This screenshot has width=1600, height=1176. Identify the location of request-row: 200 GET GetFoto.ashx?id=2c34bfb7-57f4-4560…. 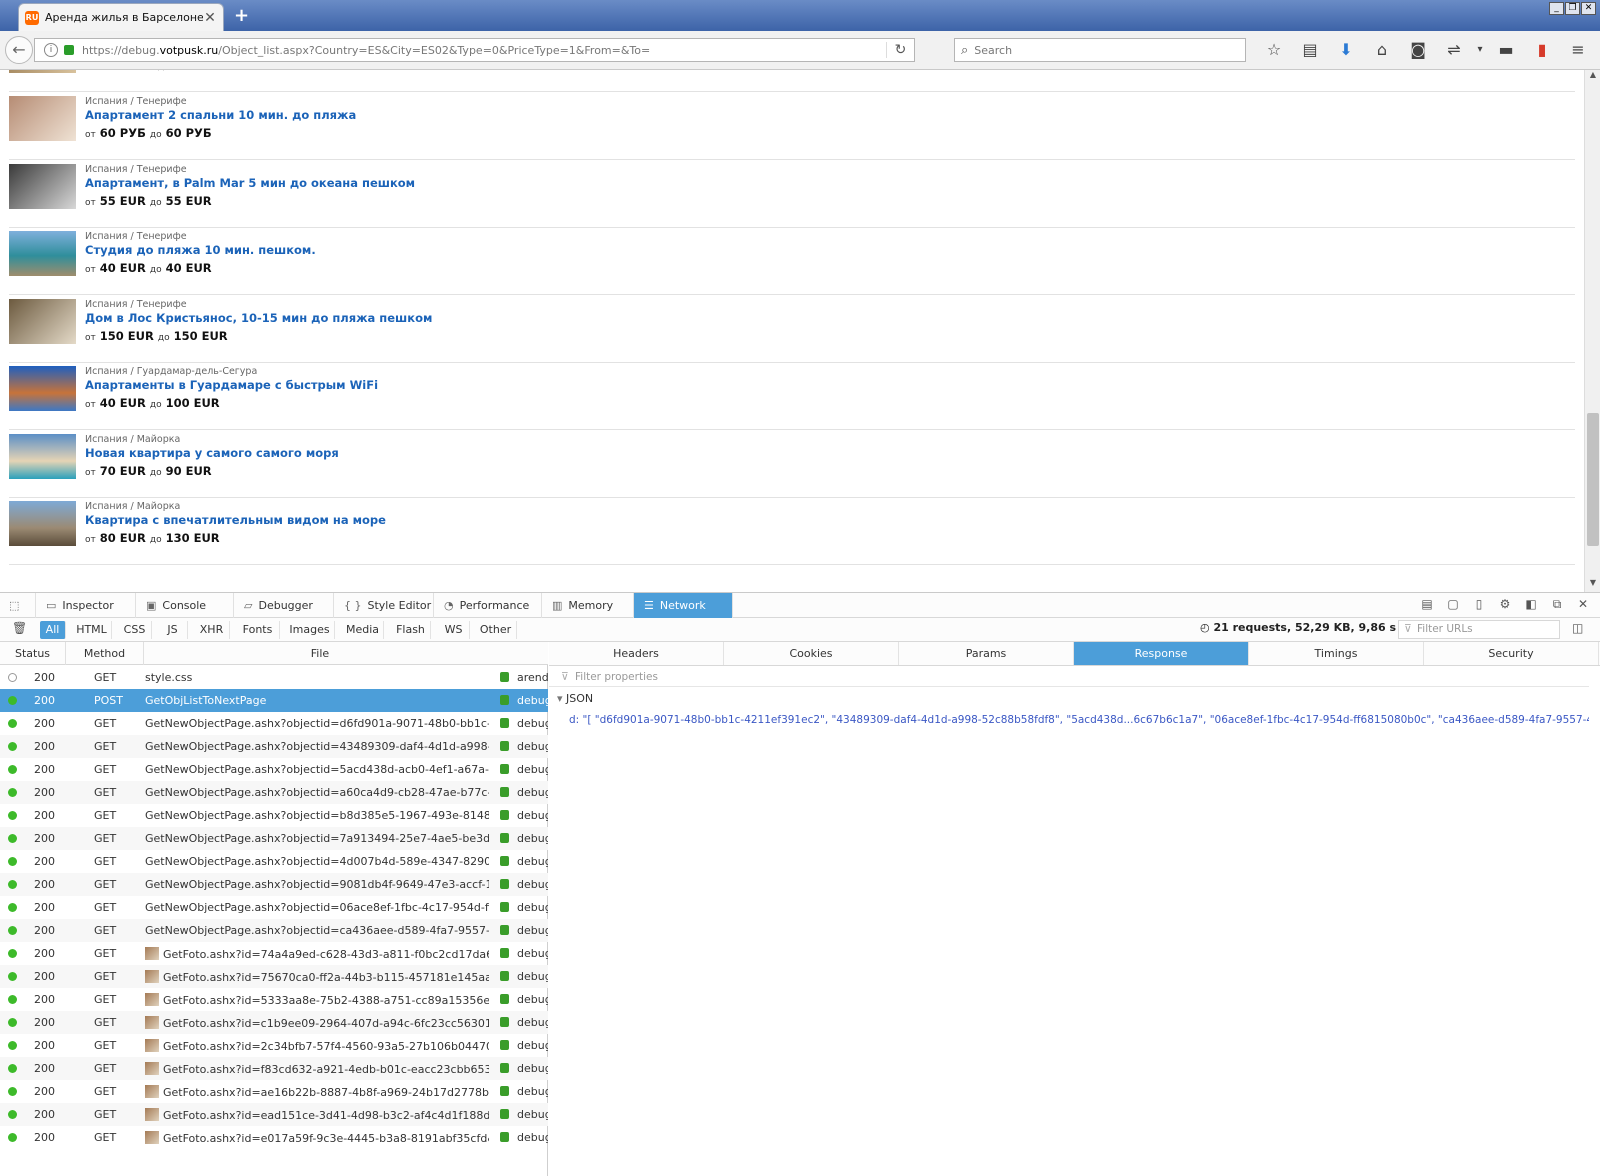
(274, 1045).